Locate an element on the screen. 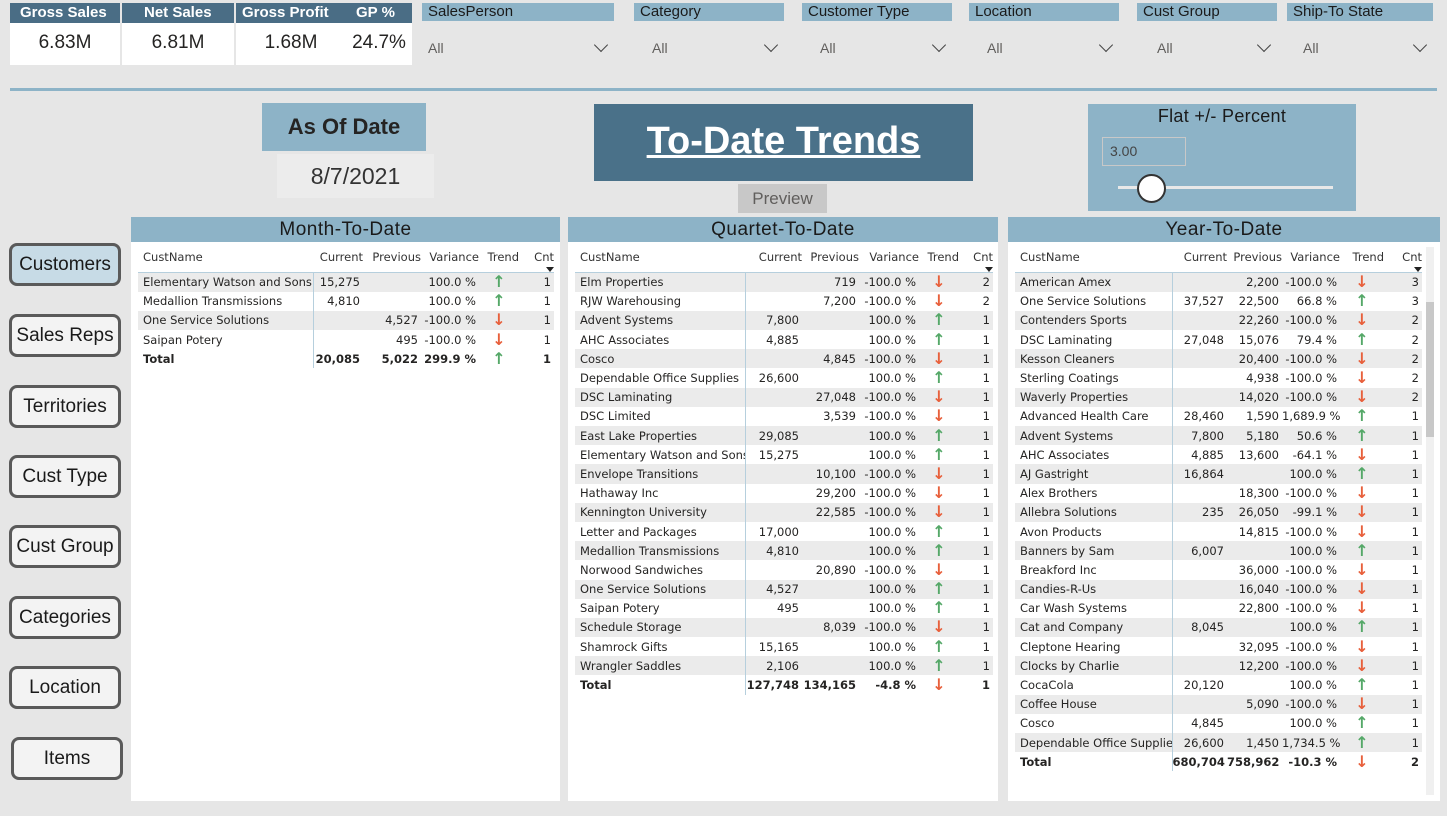 Image resolution: width=1447 pixels, height=816 pixels. ship-to-state-dropdown: All is located at coordinates (1360, 48).